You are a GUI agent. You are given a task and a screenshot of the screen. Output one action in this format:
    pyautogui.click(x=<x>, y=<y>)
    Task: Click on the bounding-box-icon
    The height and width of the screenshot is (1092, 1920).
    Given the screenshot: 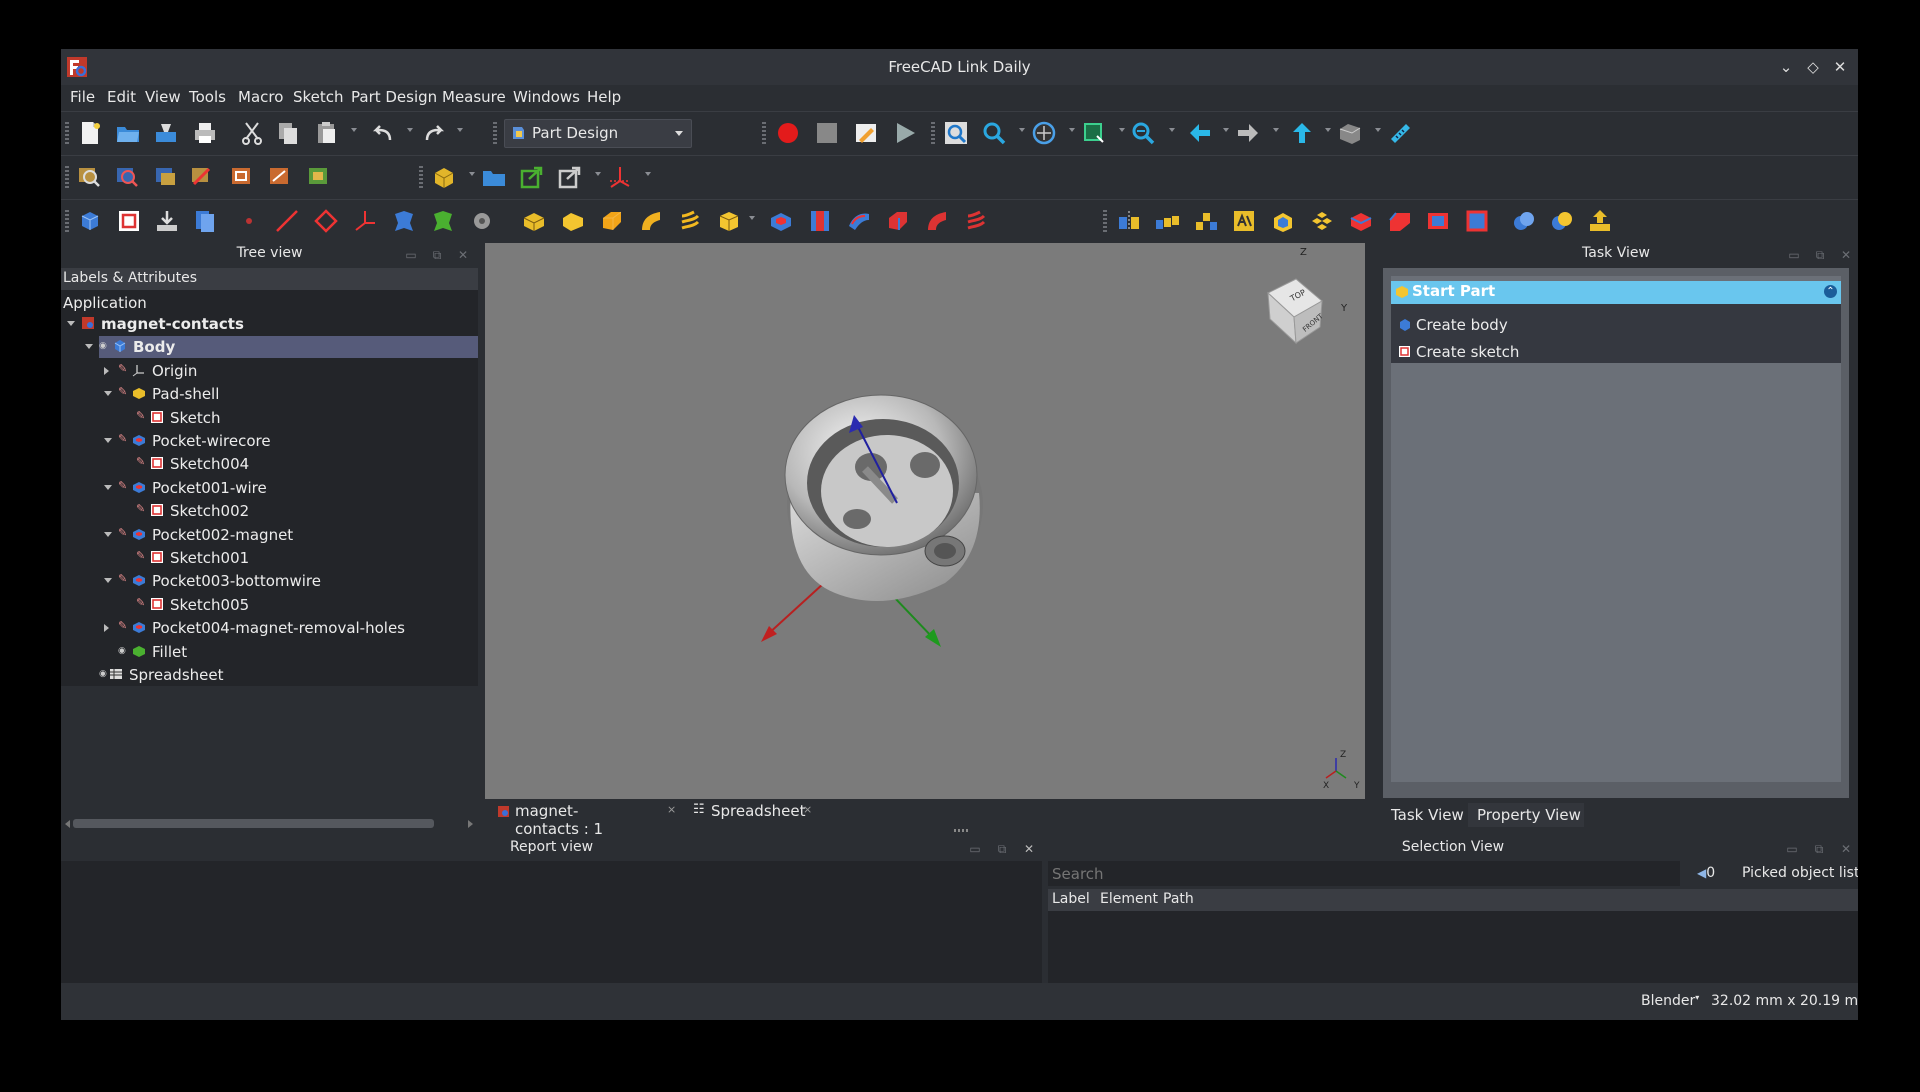 What is the action you would take?
    pyautogui.click(x=1094, y=133)
    